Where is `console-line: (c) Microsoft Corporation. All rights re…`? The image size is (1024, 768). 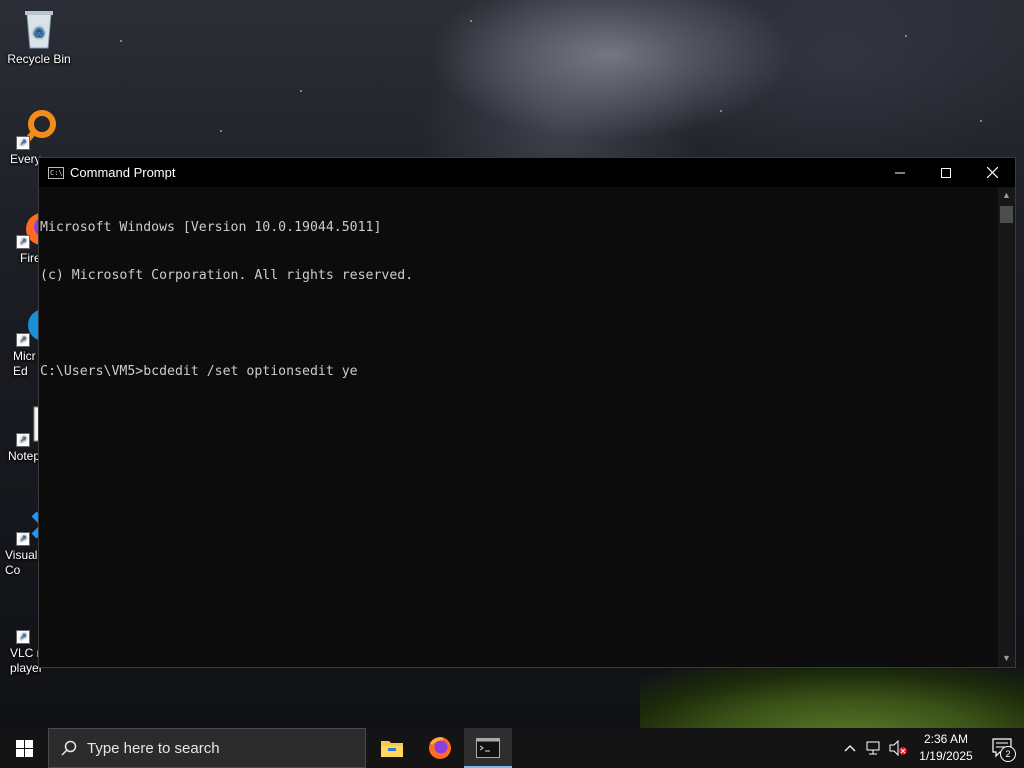 console-line: (c) Microsoft Corporation. All rights re… is located at coordinates (227, 275).